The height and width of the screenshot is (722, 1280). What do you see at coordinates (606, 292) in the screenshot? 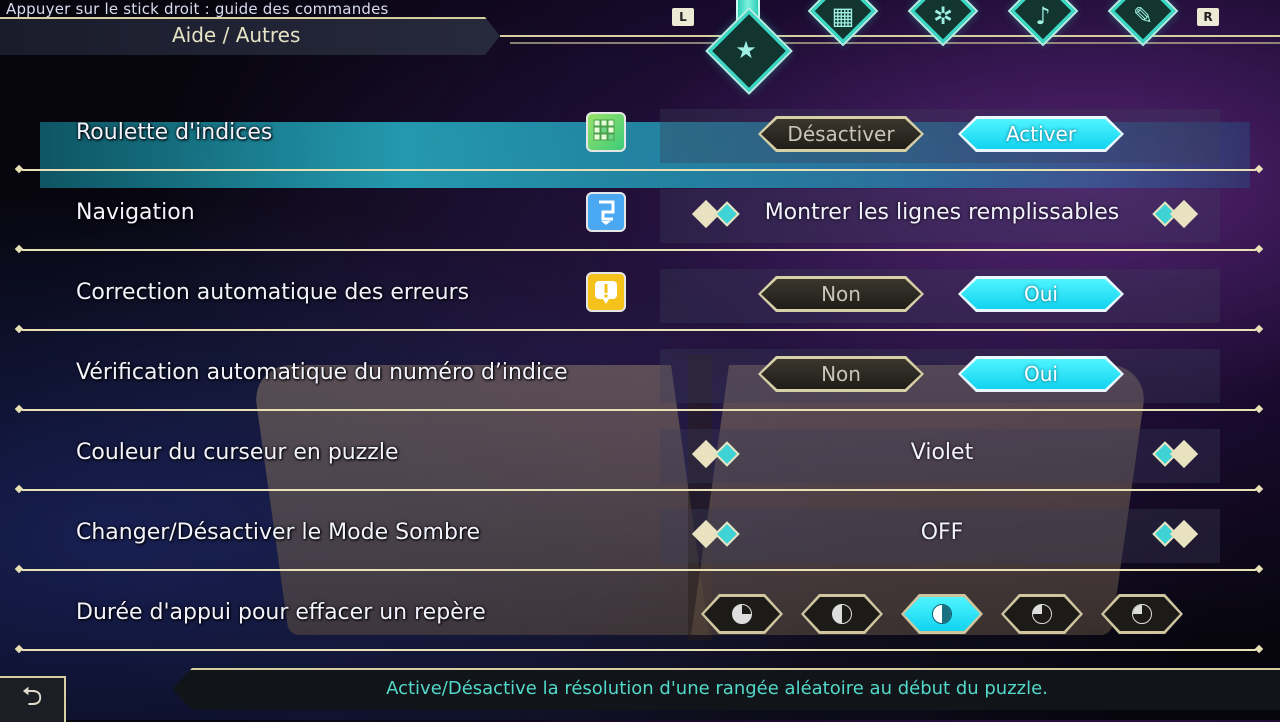
I see `warning-icon` at bounding box center [606, 292].